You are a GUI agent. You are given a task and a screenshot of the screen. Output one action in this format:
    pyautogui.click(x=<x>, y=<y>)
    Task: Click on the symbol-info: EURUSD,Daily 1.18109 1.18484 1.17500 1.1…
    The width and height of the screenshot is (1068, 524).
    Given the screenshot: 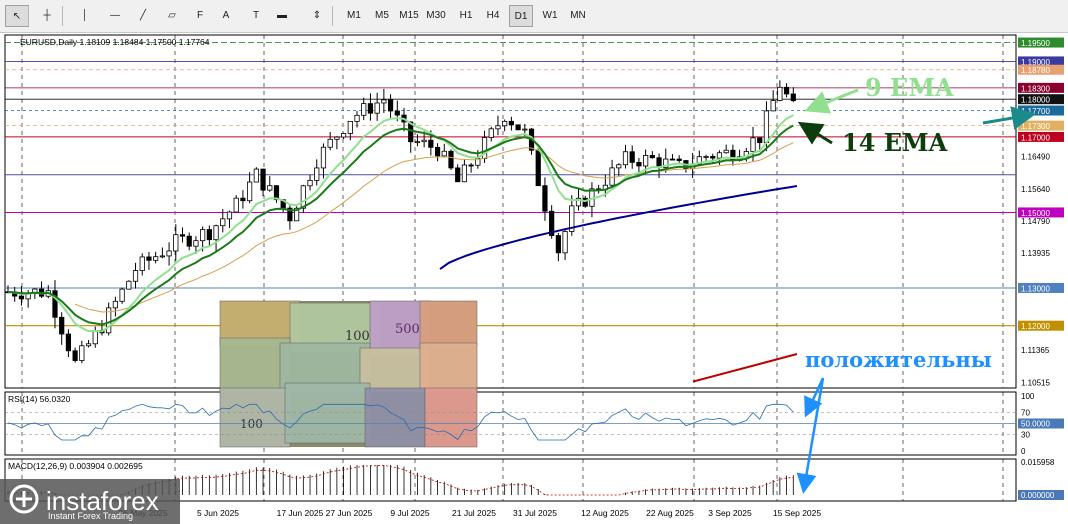 What is the action you would take?
    pyautogui.click(x=115, y=42)
    